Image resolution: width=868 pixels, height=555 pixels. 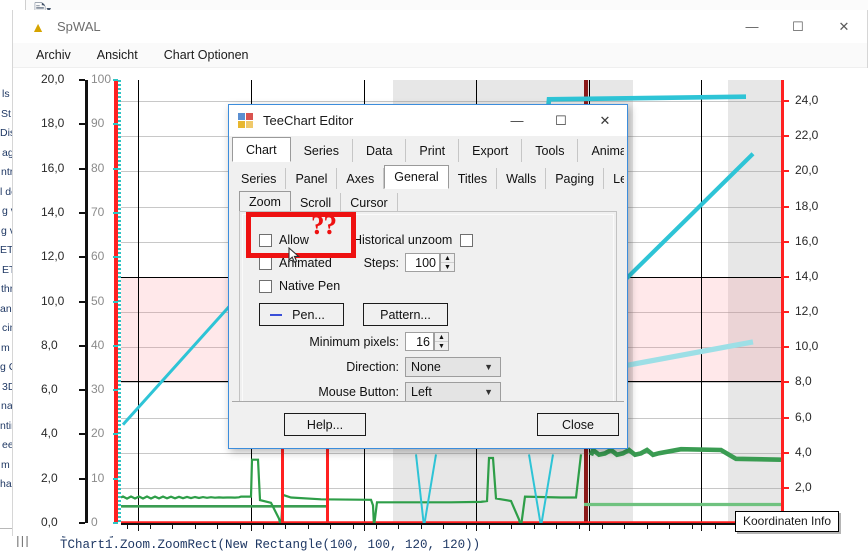 I want to click on tab-legend: Legend, so click(x=614, y=178).